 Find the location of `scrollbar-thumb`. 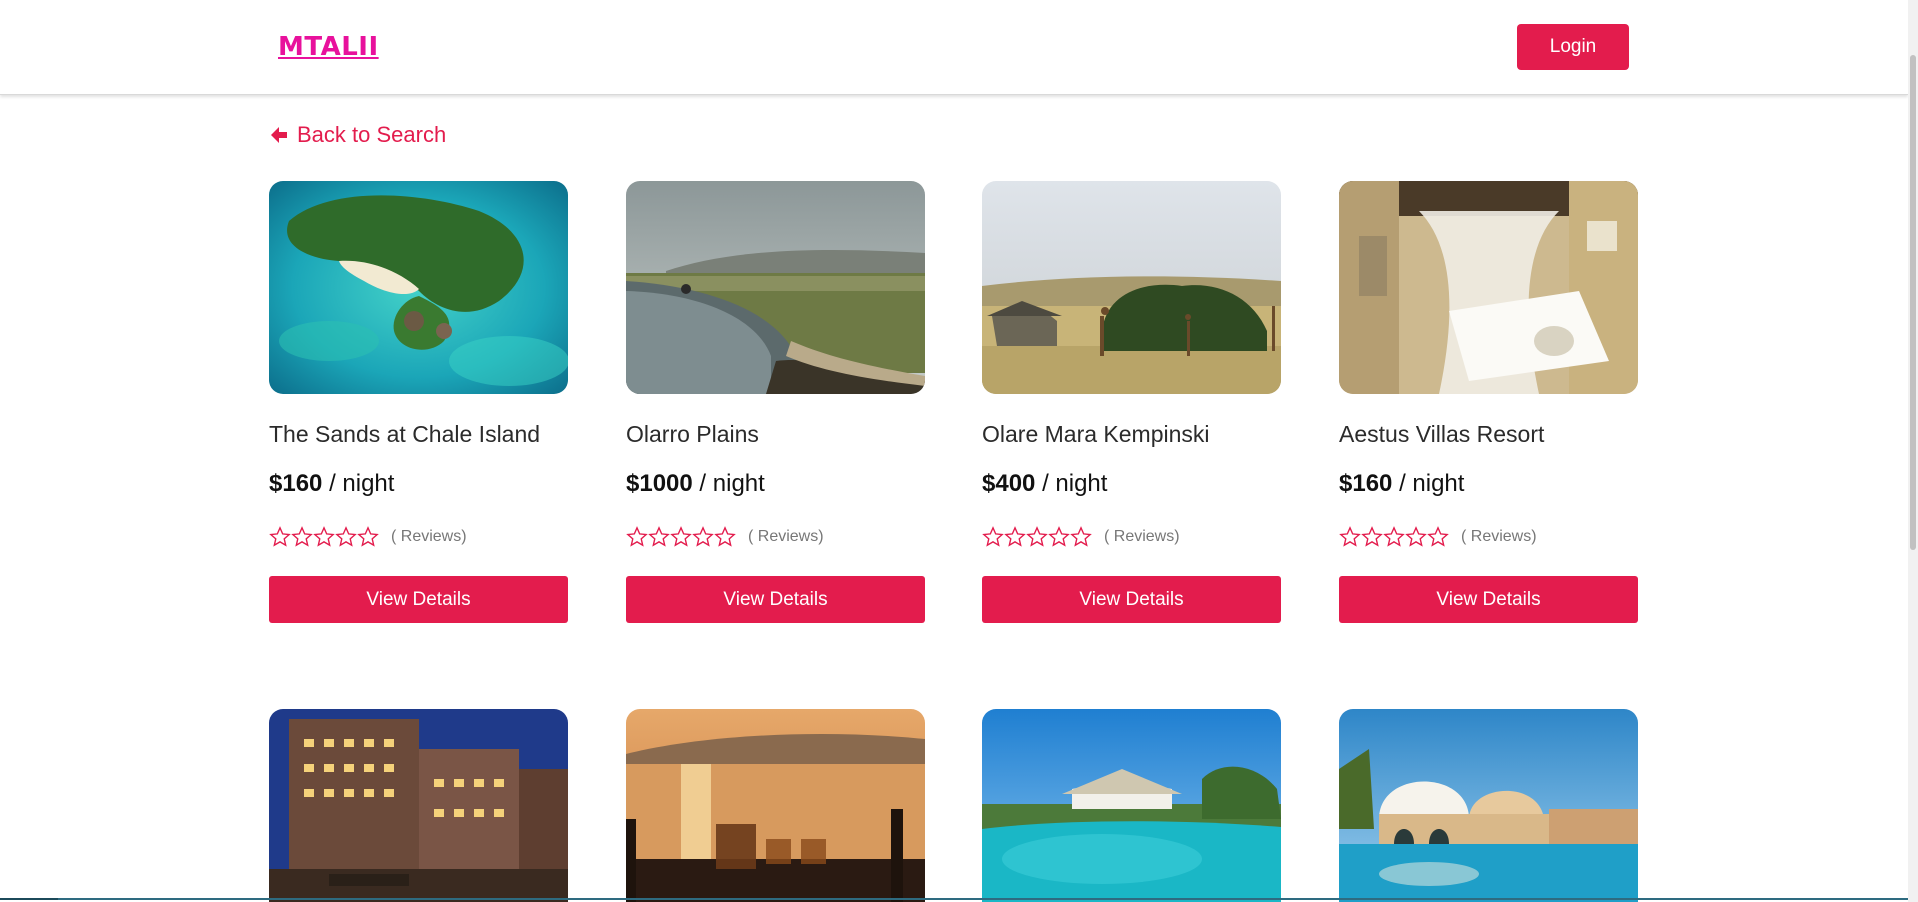

scrollbar-thumb is located at coordinates (1913, 302).